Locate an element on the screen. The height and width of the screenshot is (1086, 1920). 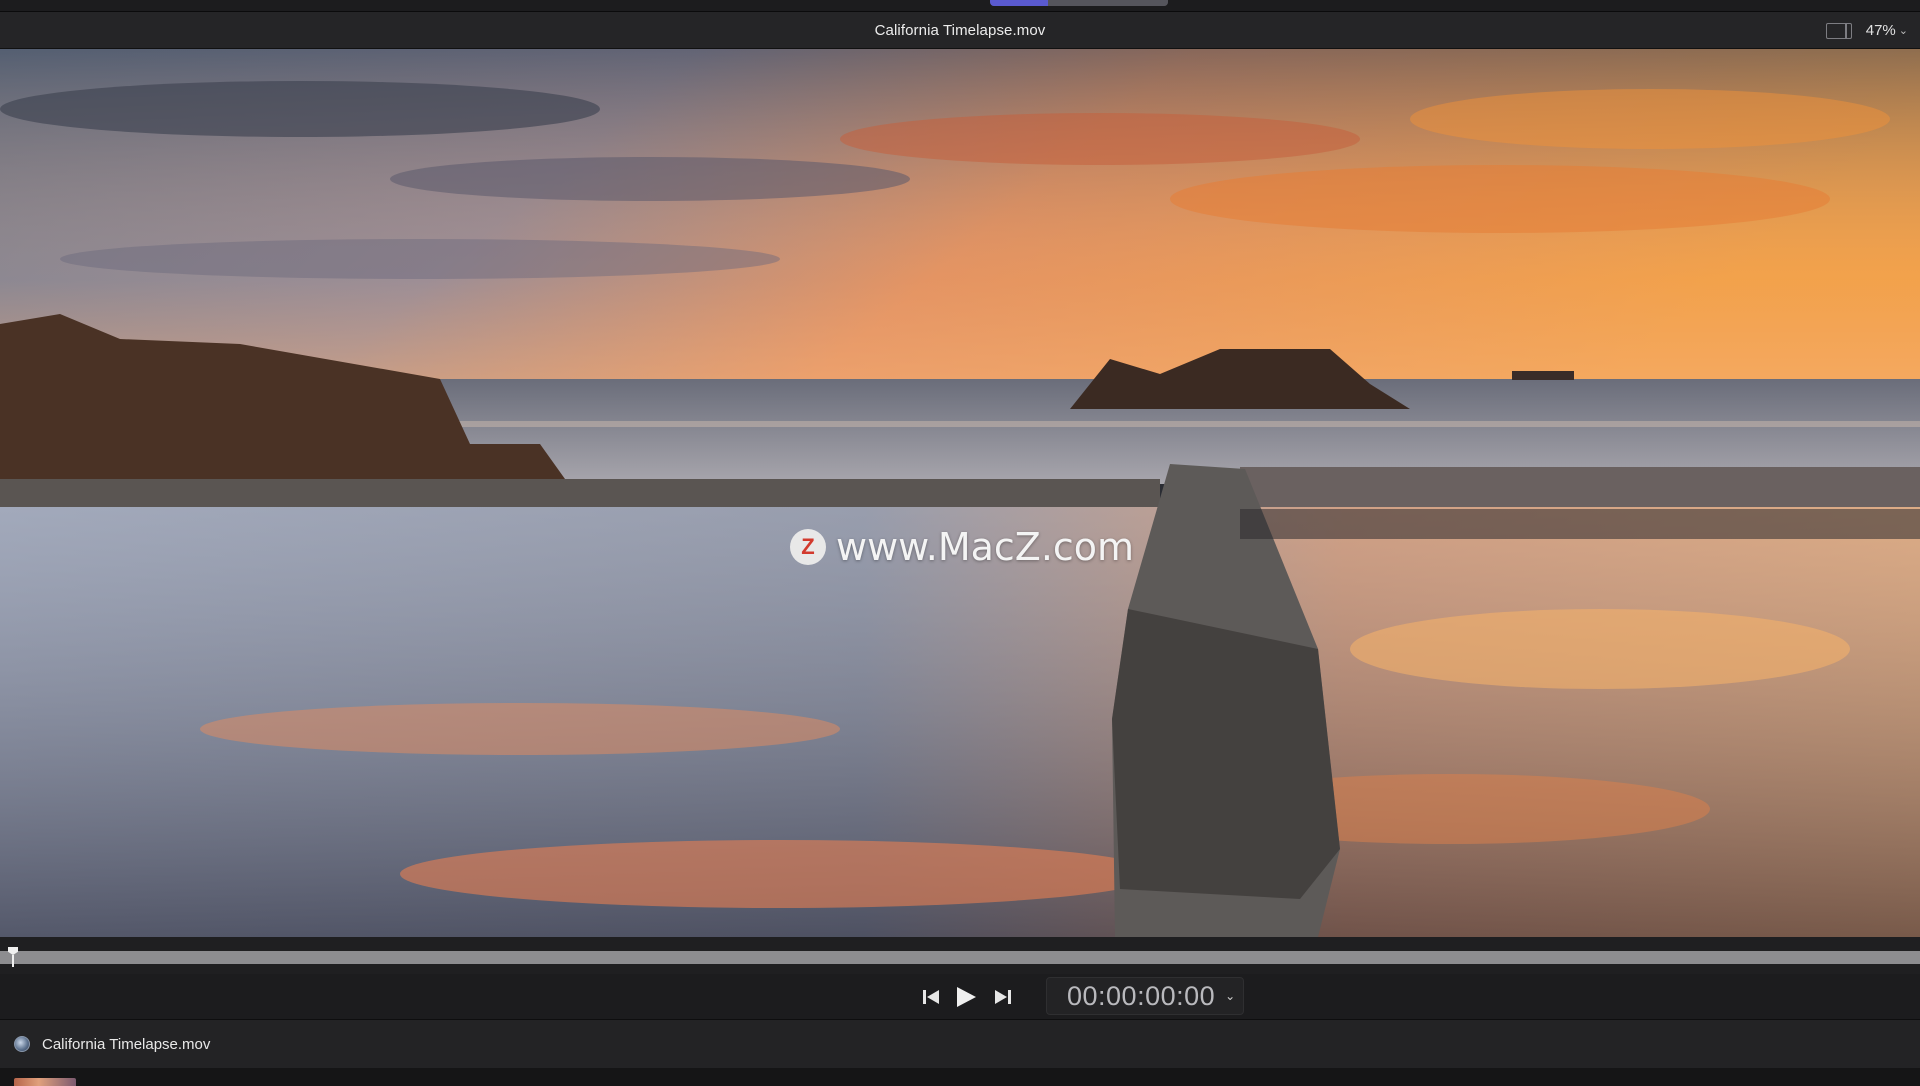
transport-bar: 00:00:00:00 ⌄ is located at coordinates (960, 997).